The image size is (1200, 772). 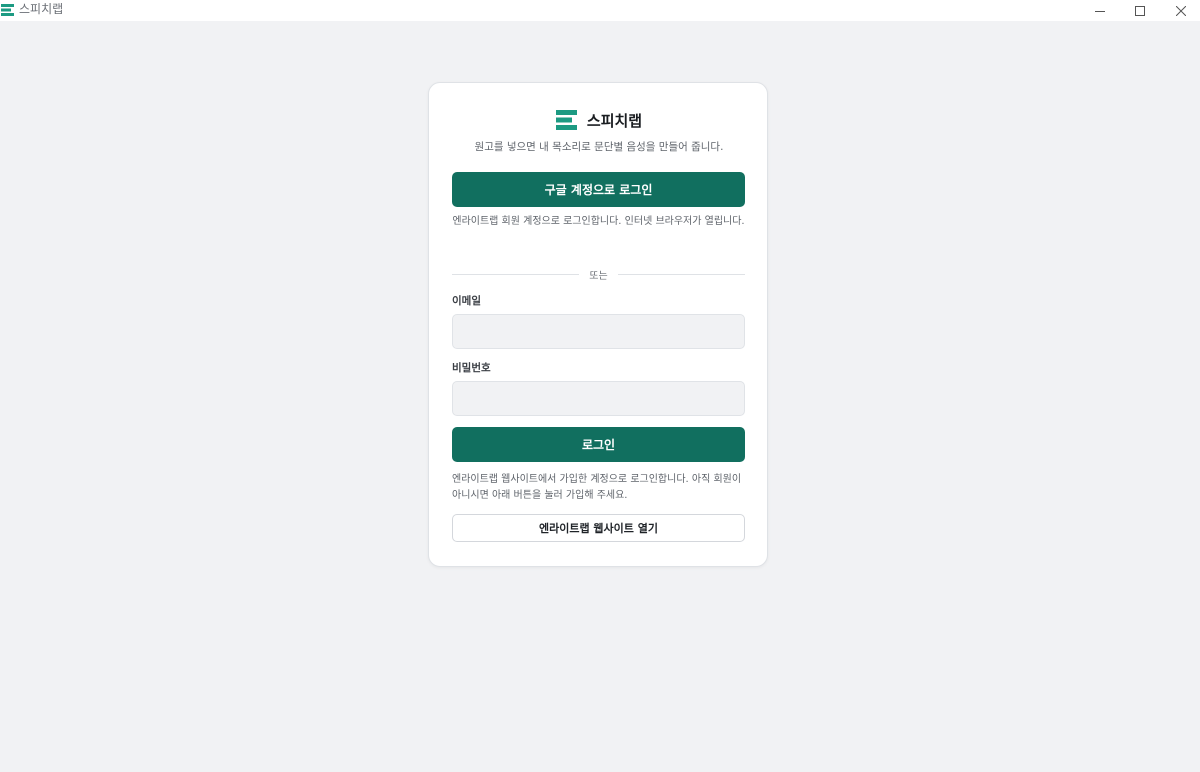 What do you see at coordinates (600, 10) in the screenshot?
I see `title-bar: 스피치랩` at bounding box center [600, 10].